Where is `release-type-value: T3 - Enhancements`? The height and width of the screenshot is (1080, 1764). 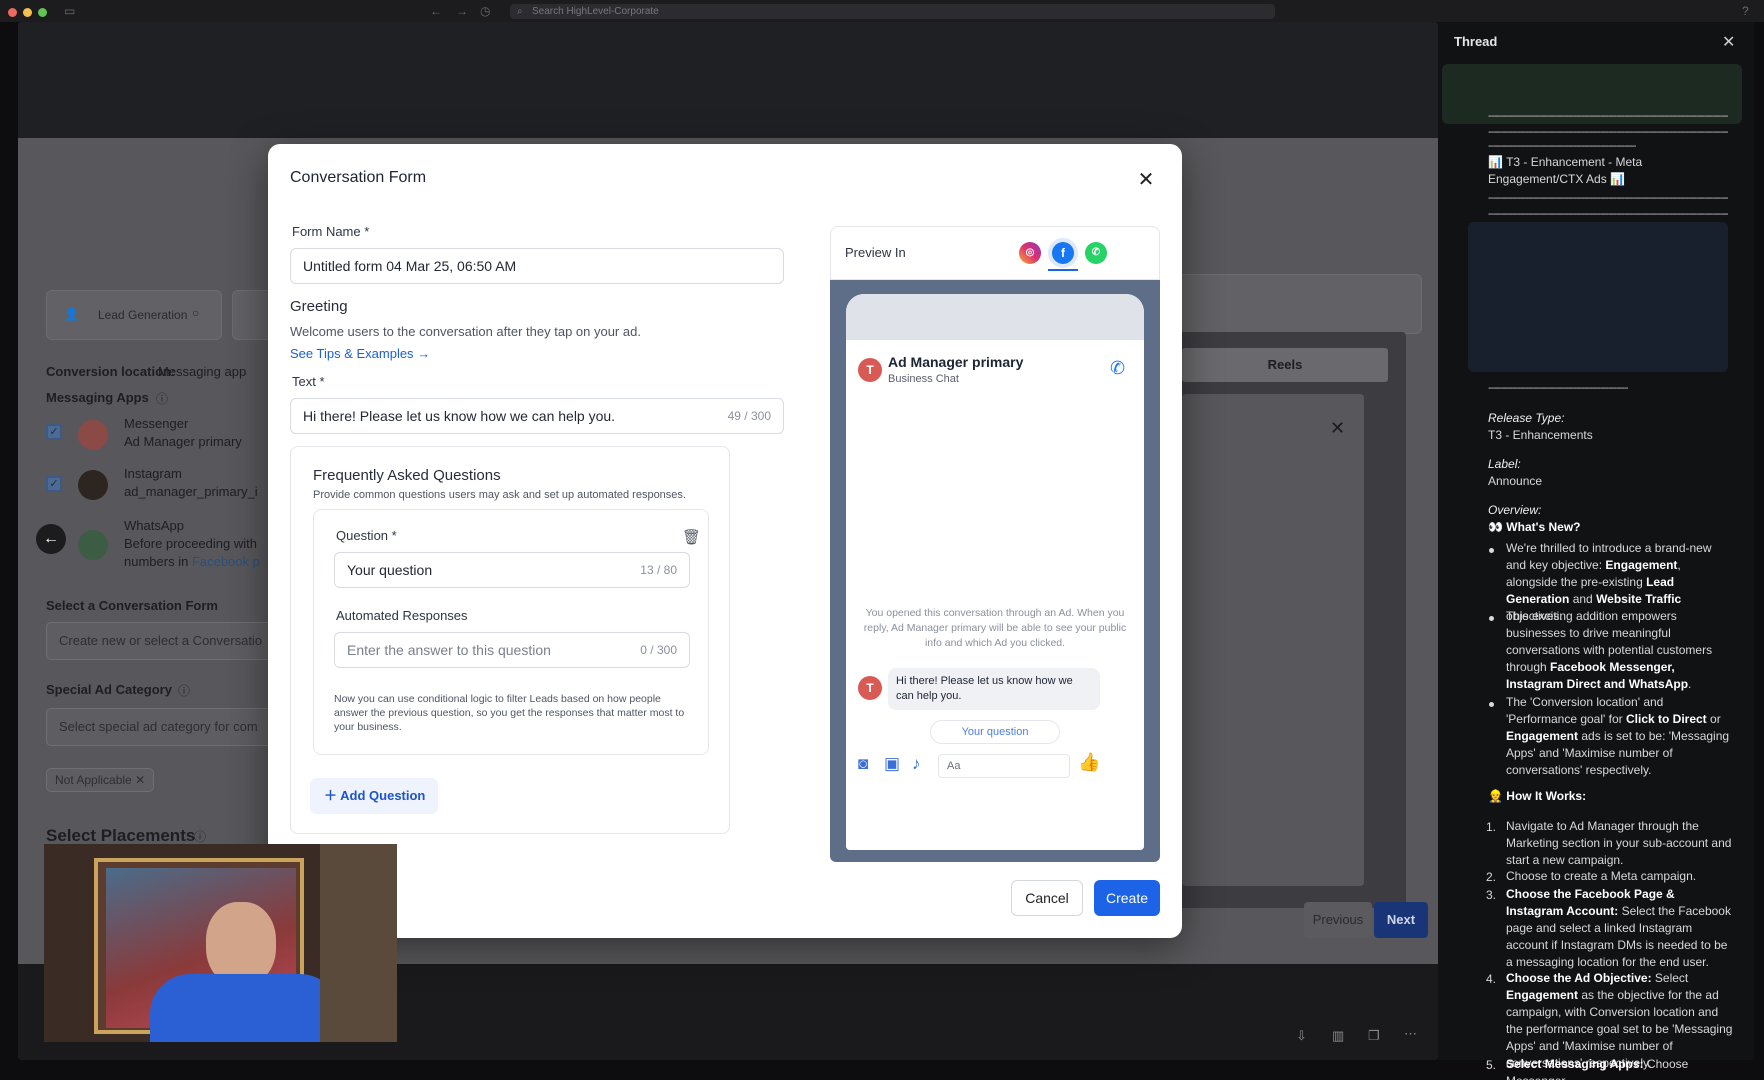
release-type-value: T3 - Enhancements is located at coordinates (1540, 435).